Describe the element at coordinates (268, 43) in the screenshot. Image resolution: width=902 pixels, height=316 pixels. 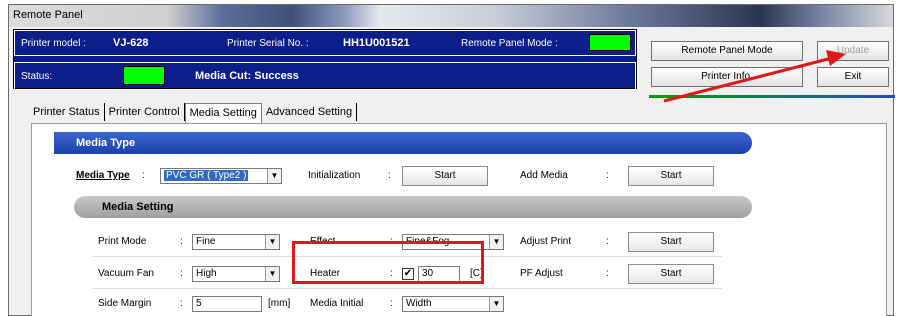
I see `serial-label: Printer Serial No. :` at that location.